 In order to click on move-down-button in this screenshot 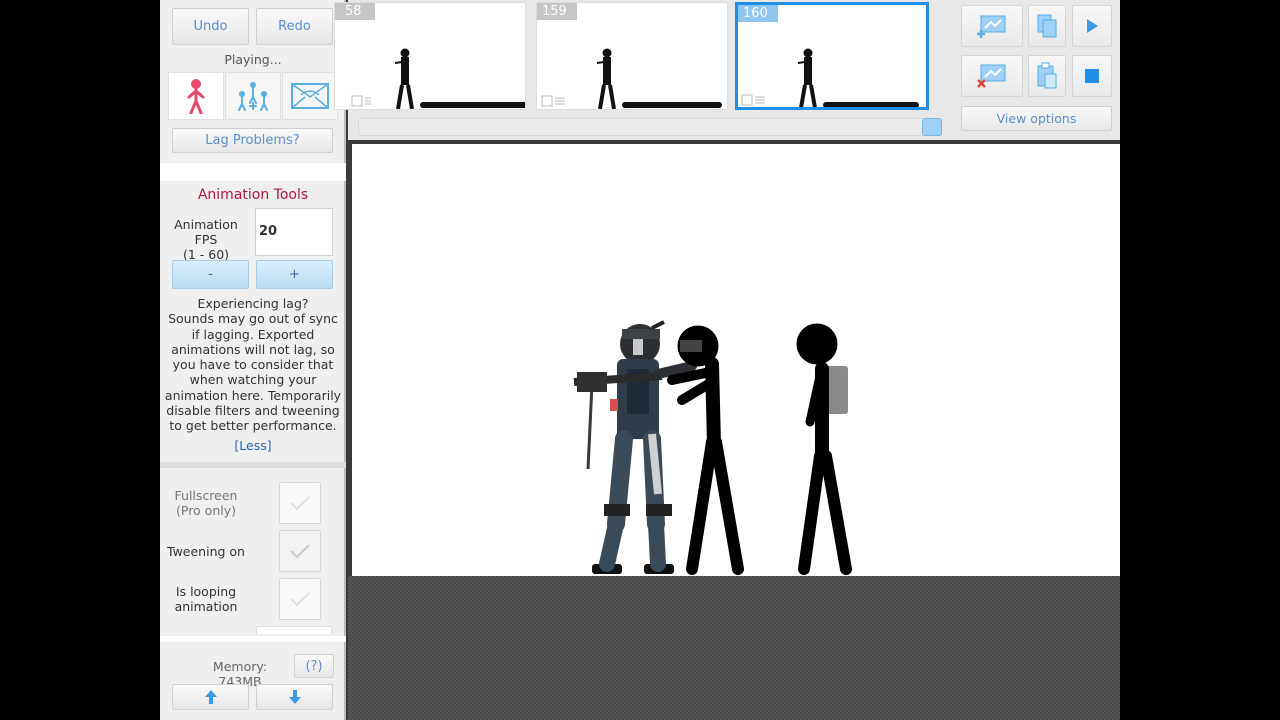, I will do `click(294, 697)`.